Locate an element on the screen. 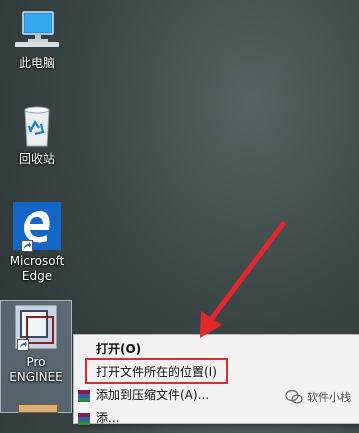 This screenshot has width=359, height=433. watermark: 软件小栈 is located at coordinates (318, 397).